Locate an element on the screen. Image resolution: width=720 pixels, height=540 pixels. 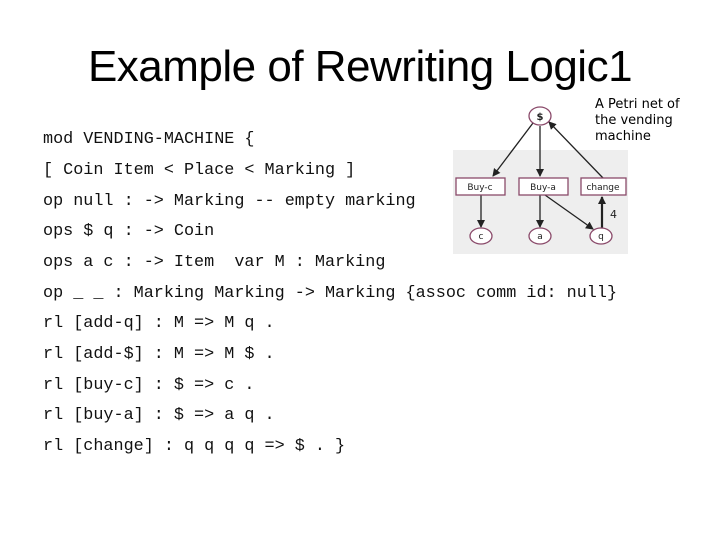
code-line: [ Coin Item < Place < Marking ] is located at coordinates (199, 170).